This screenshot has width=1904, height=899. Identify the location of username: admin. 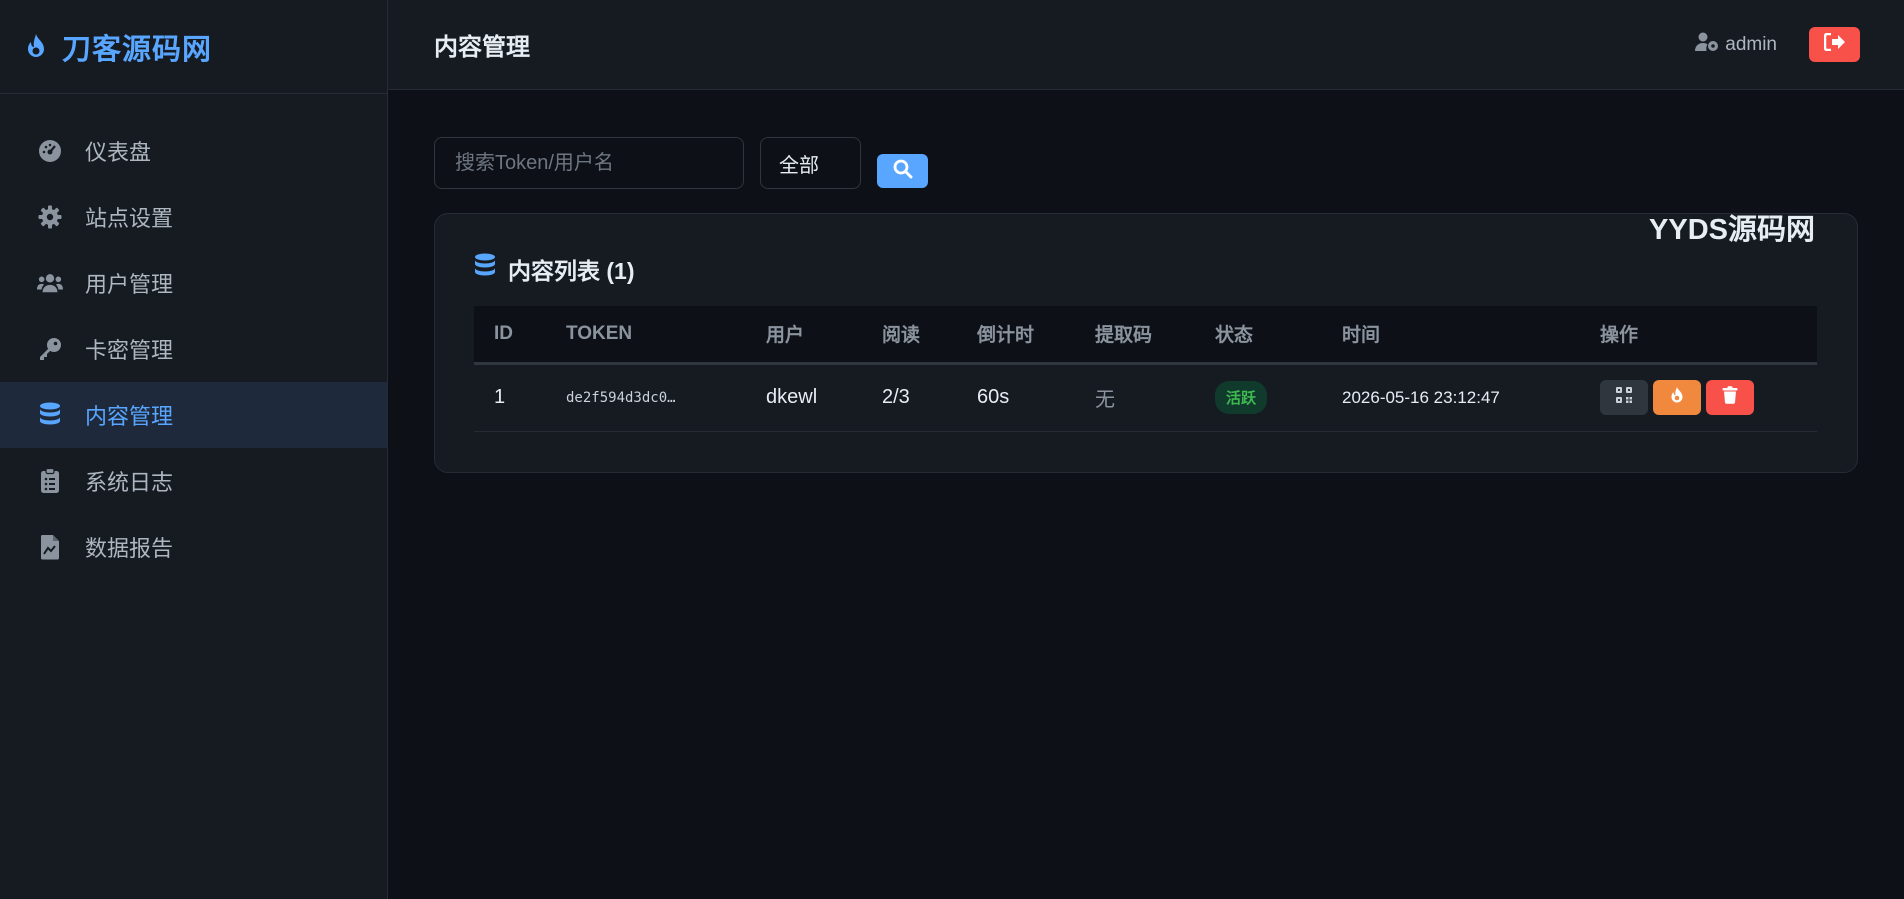
(1751, 44).